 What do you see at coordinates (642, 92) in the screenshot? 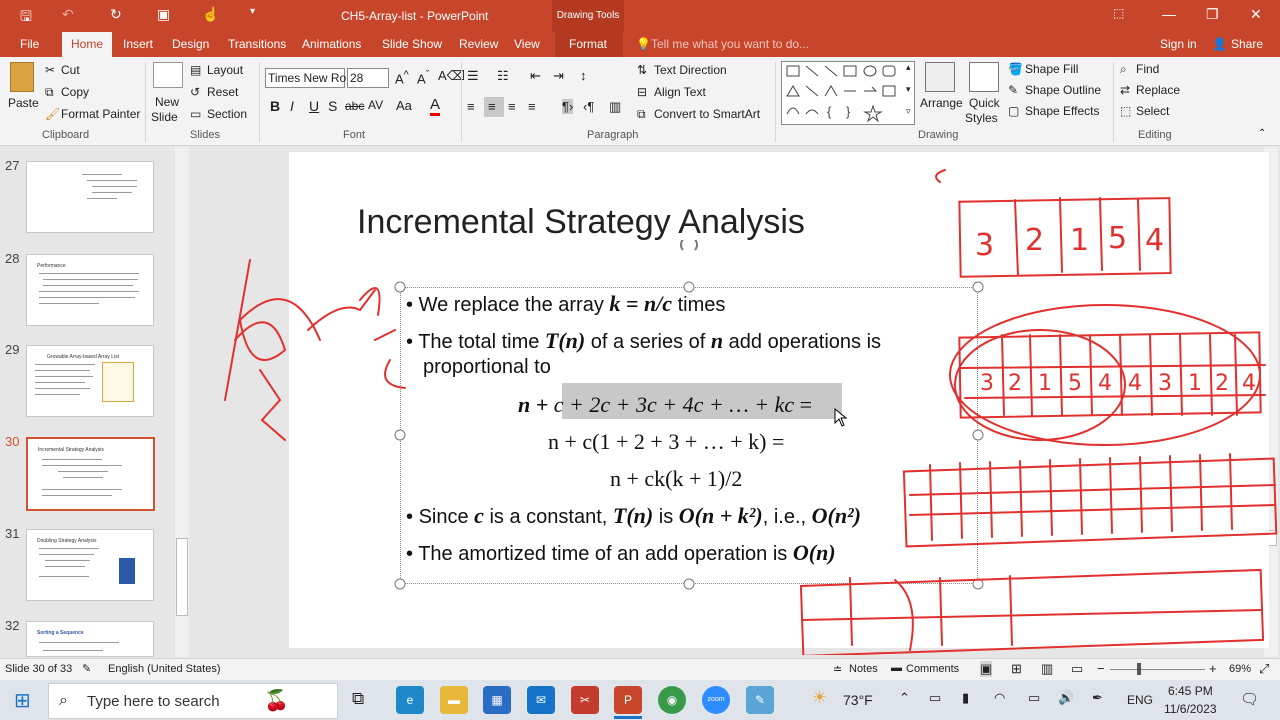
I see `align-text-icon: ⊟` at bounding box center [642, 92].